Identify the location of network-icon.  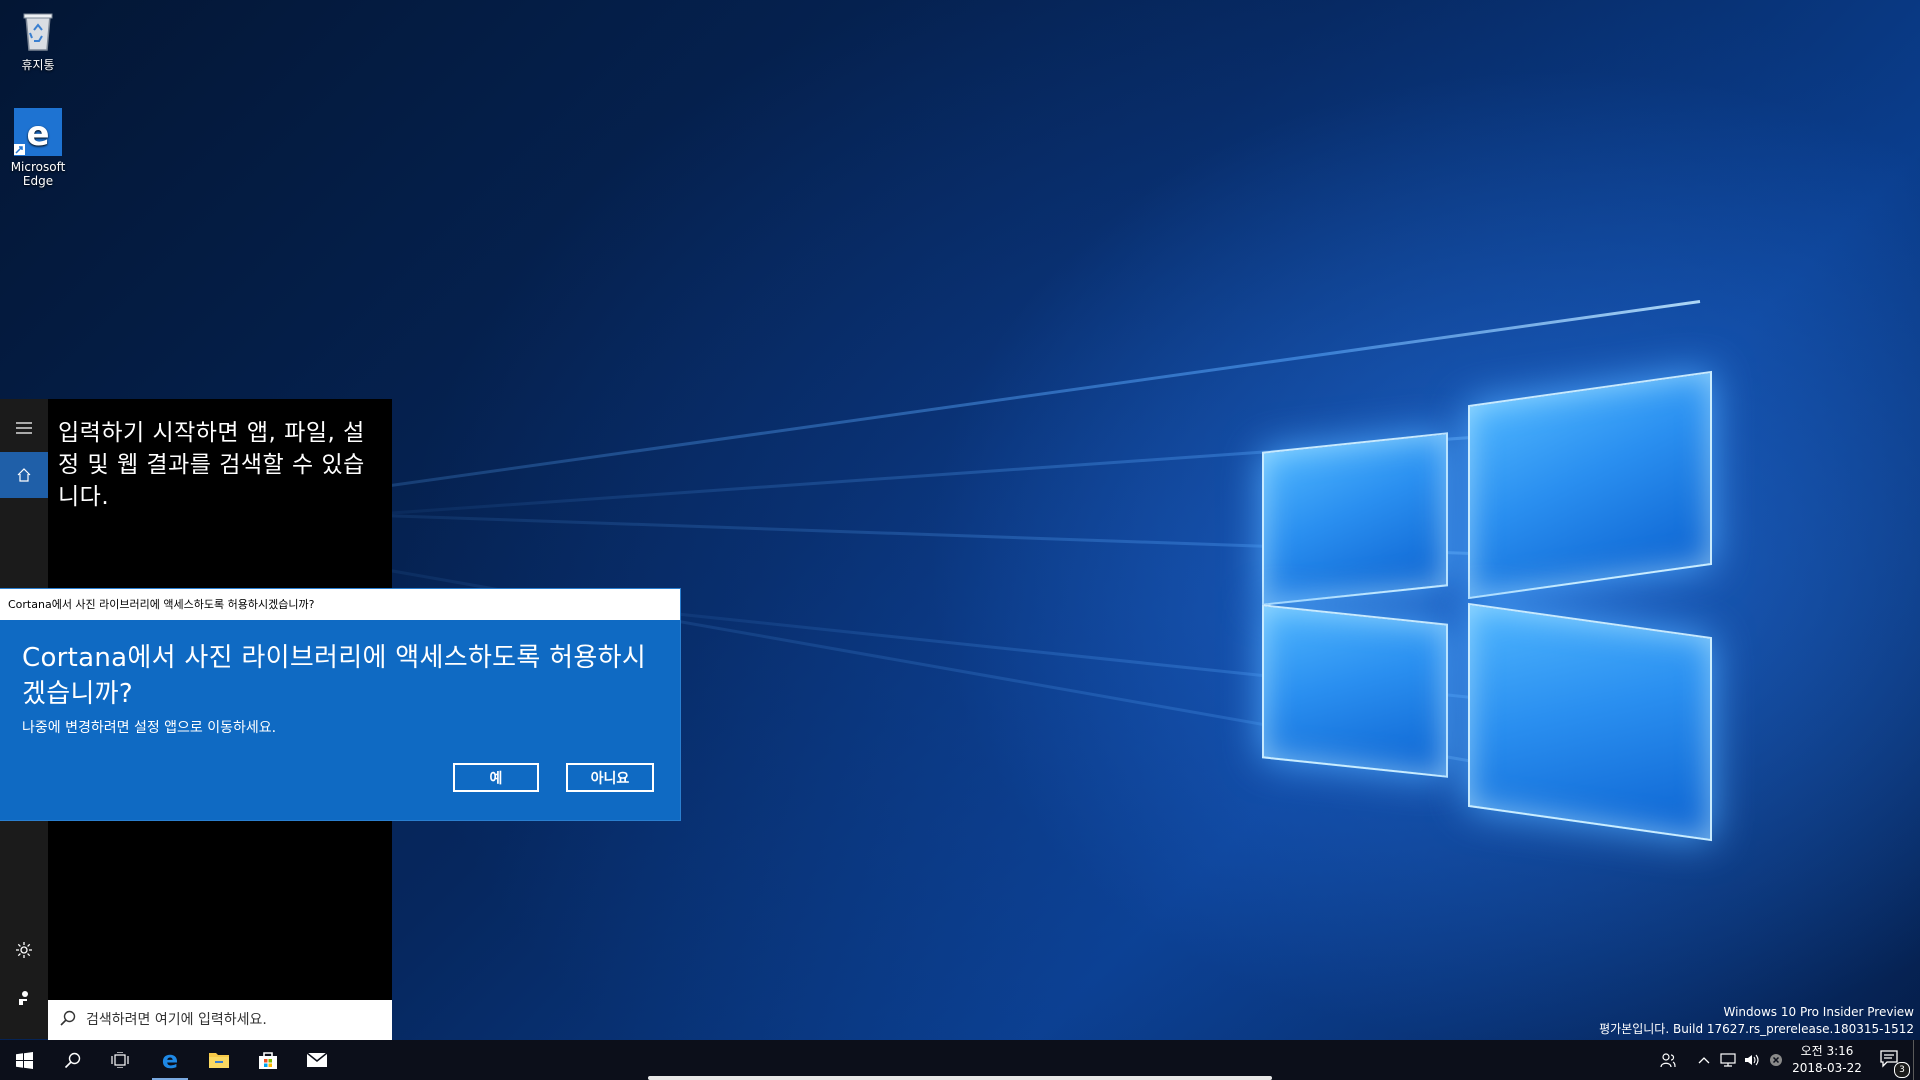
(1728, 1060).